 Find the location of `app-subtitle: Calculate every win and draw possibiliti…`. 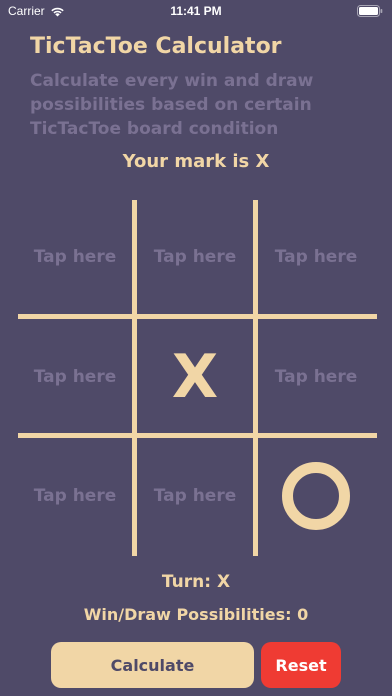

app-subtitle: Calculate every win and draw possibiliti… is located at coordinates (172, 105).